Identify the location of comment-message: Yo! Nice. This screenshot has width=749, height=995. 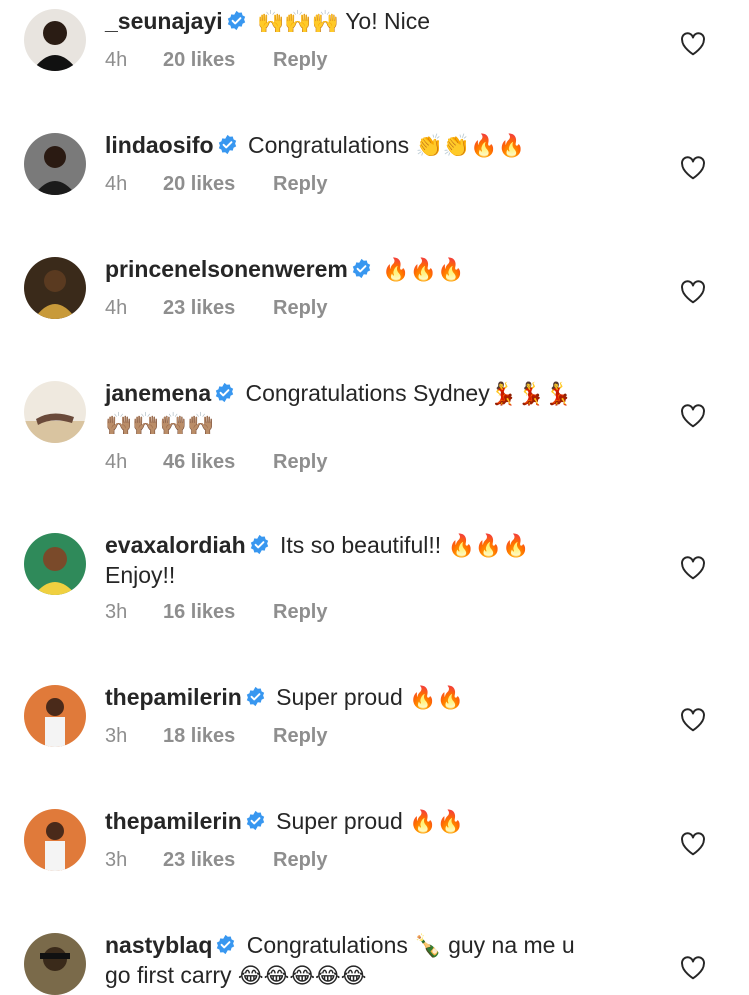
(388, 21).